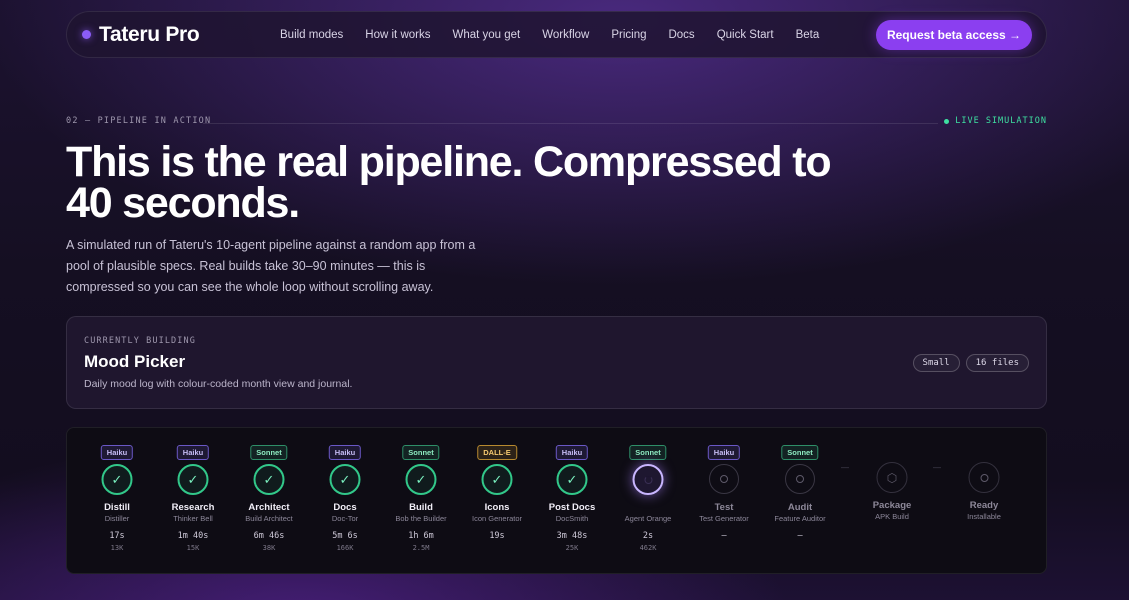 This screenshot has height=600, width=1129. What do you see at coordinates (800, 507) in the screenshot?
I see `stage-name: Audit` at bounding box center [800, 507].